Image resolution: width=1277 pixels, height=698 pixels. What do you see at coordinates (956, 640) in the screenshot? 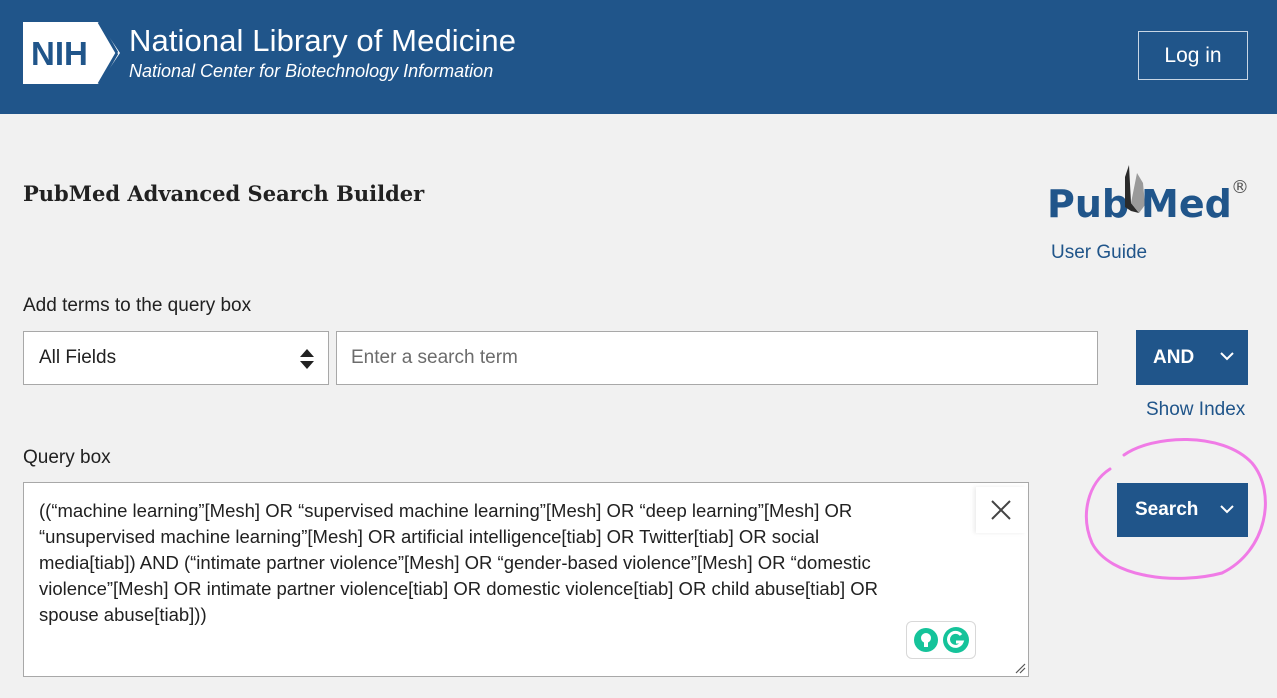
I see `grammarly-icon` at bounding box center [956, 640].